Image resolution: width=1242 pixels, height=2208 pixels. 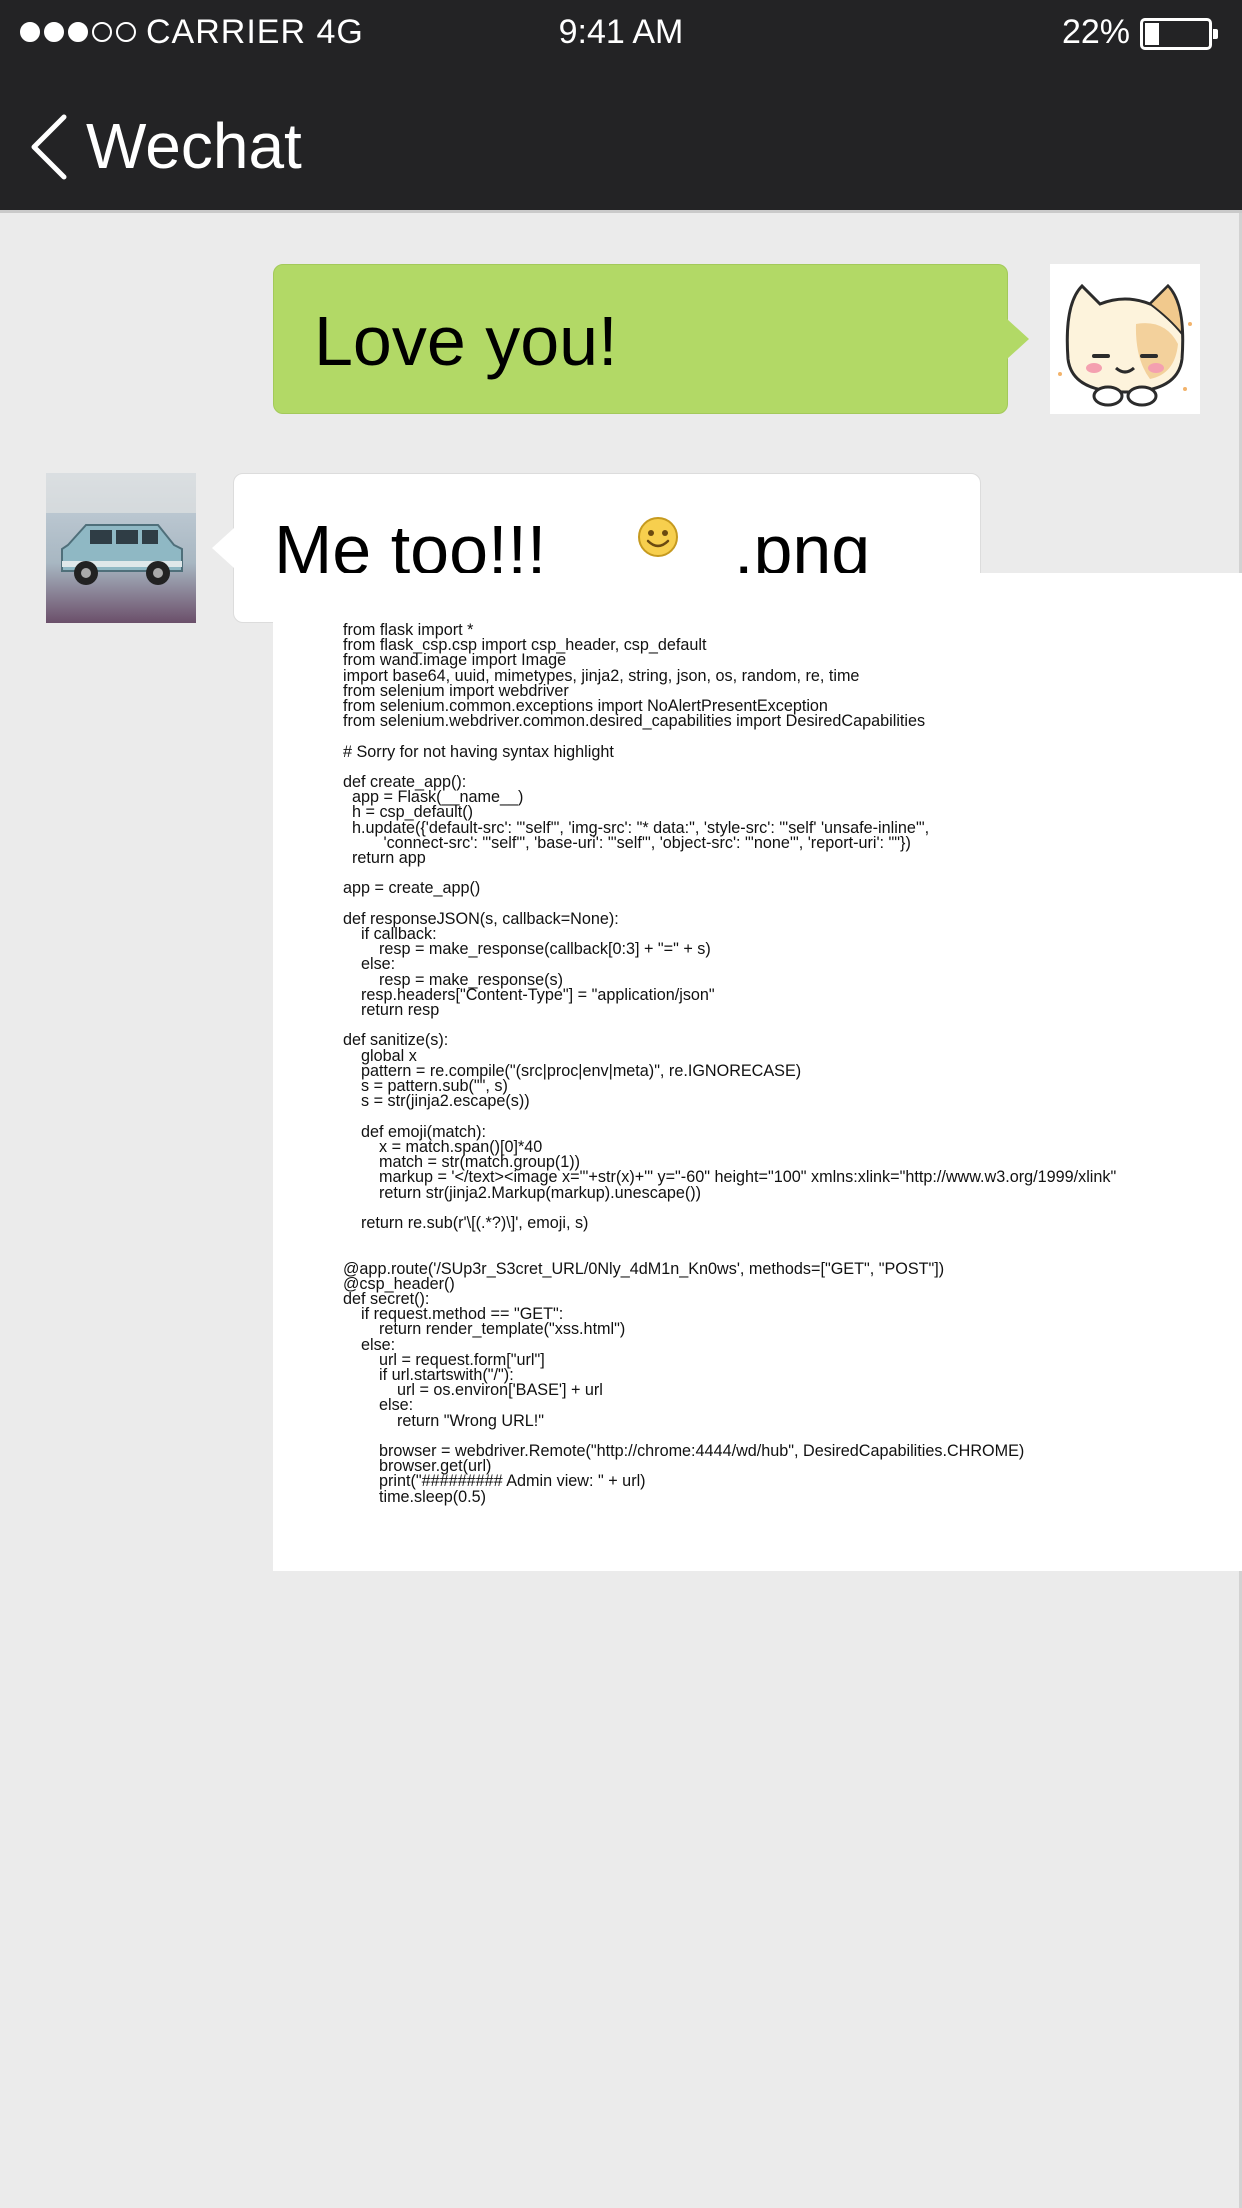 What do you see at coordinates (194, 146) in the screenshot?
I see `nav-title: Wechat` at bounding box center [194, 146].